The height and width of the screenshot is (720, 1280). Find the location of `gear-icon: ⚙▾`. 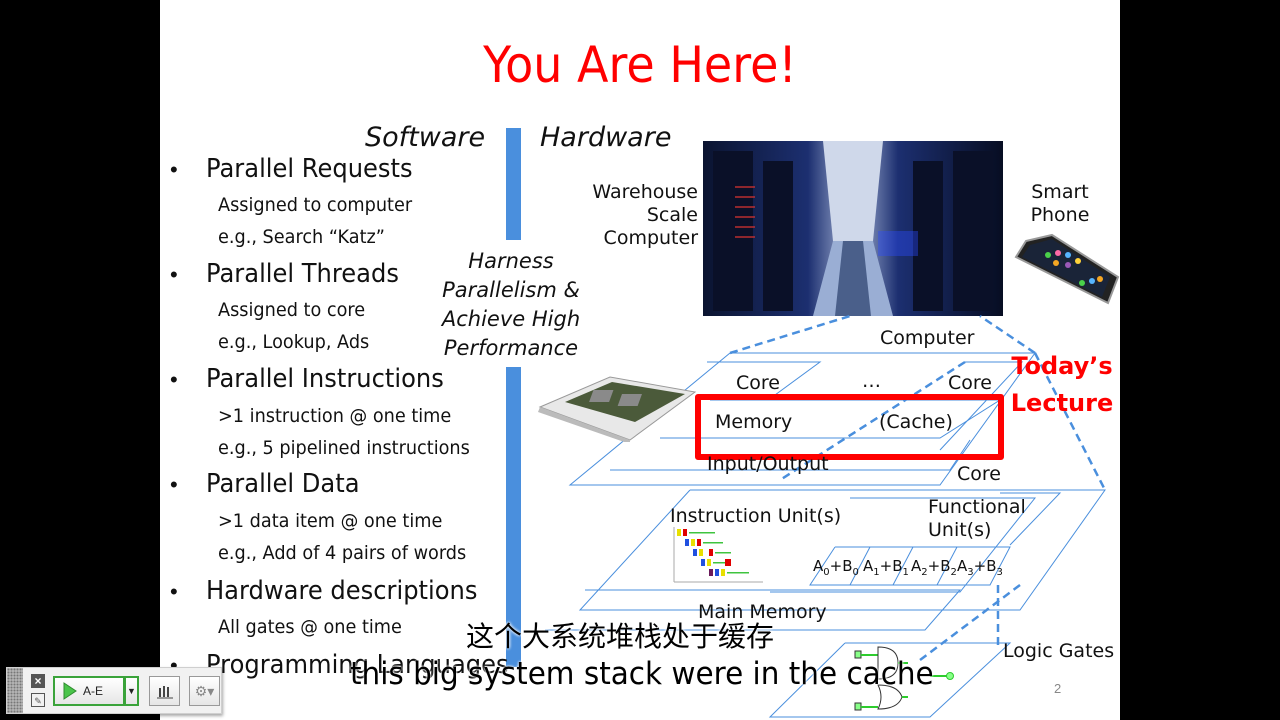

gear-icon: ⚙▾ is located at coordinates (204, 690).